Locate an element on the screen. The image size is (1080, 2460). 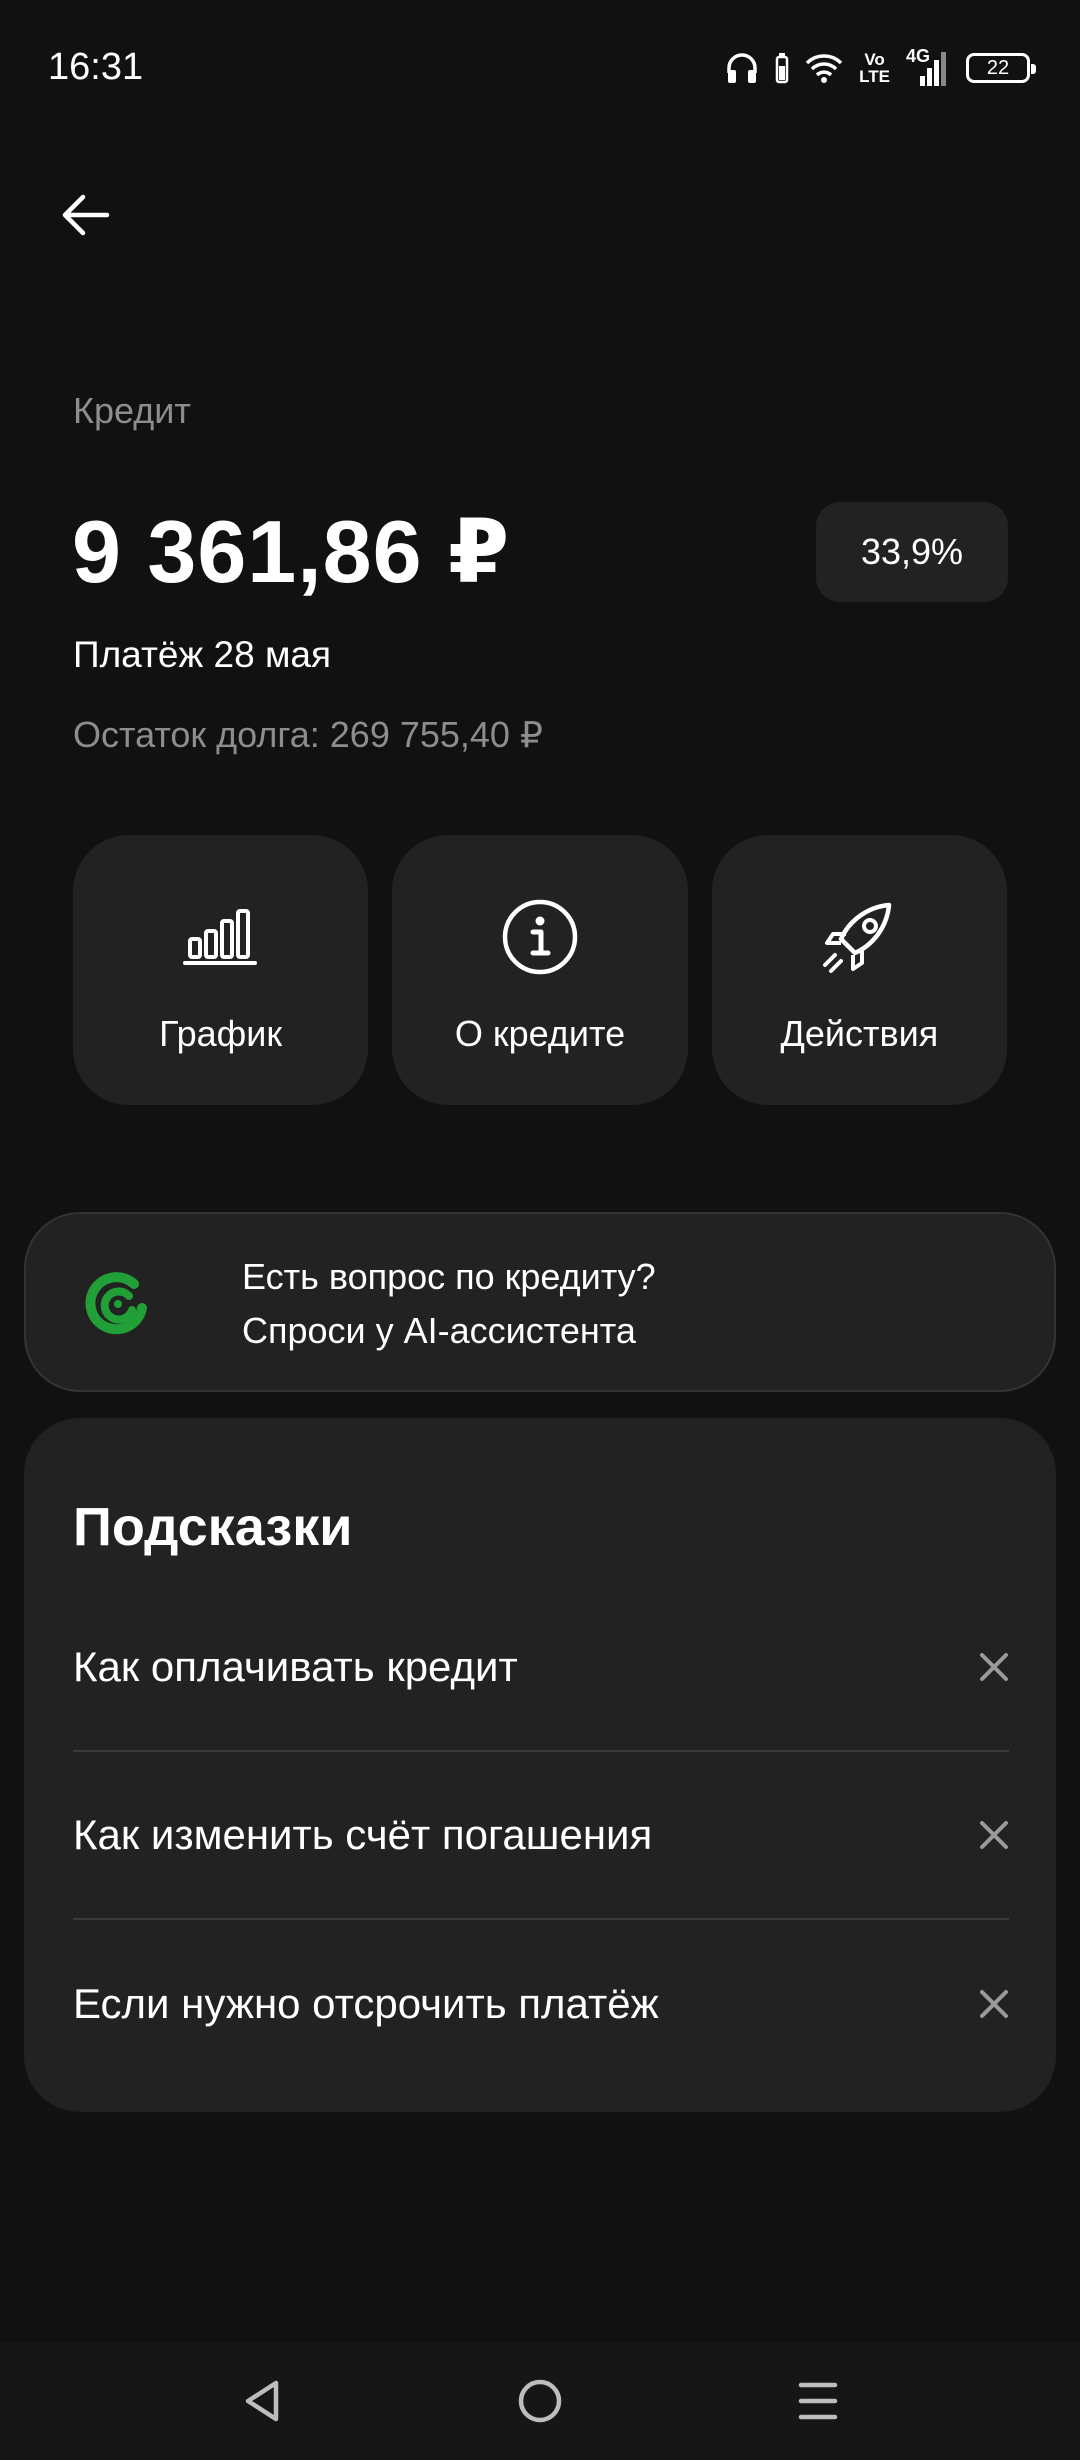
back-triangle-icon is located at coordinates (262, 2401).